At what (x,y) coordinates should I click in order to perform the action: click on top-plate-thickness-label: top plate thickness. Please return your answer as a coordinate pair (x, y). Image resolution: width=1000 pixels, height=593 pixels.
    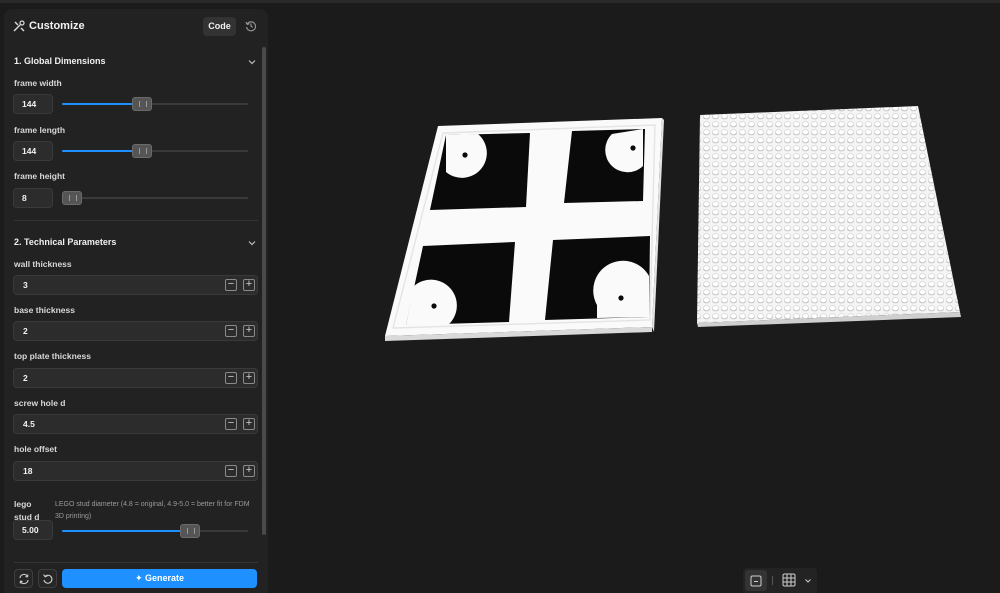
    Looking at the image, I should click on (52, 356).